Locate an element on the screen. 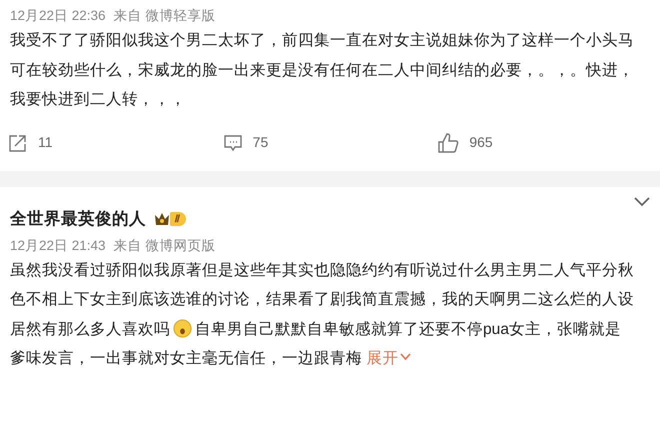 Image resolution: width=660 pixels, height=430 pixels. thumbs-up-icon is located at coordinates (448, 143).